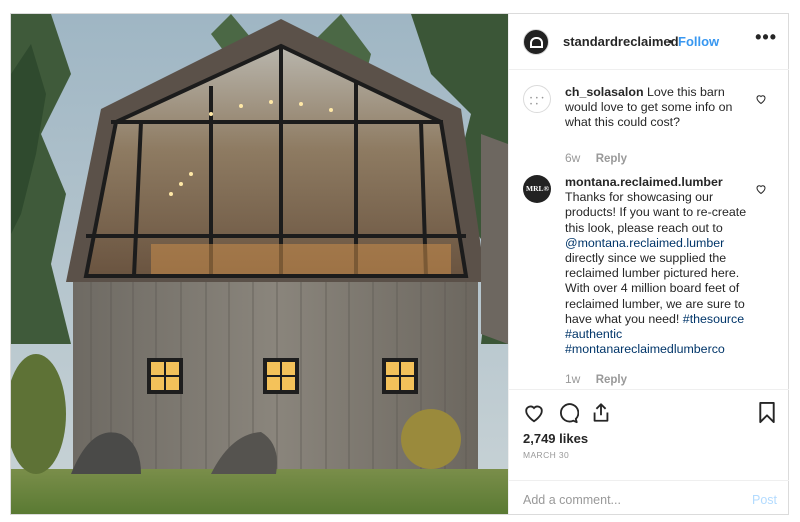 This screenshot has height=522, width=800. What do you see at coordinates (649, 434) in the screenshot?
I see `post-actions: 2,749 likes MARCH 30` at bounding box center [649, 434].